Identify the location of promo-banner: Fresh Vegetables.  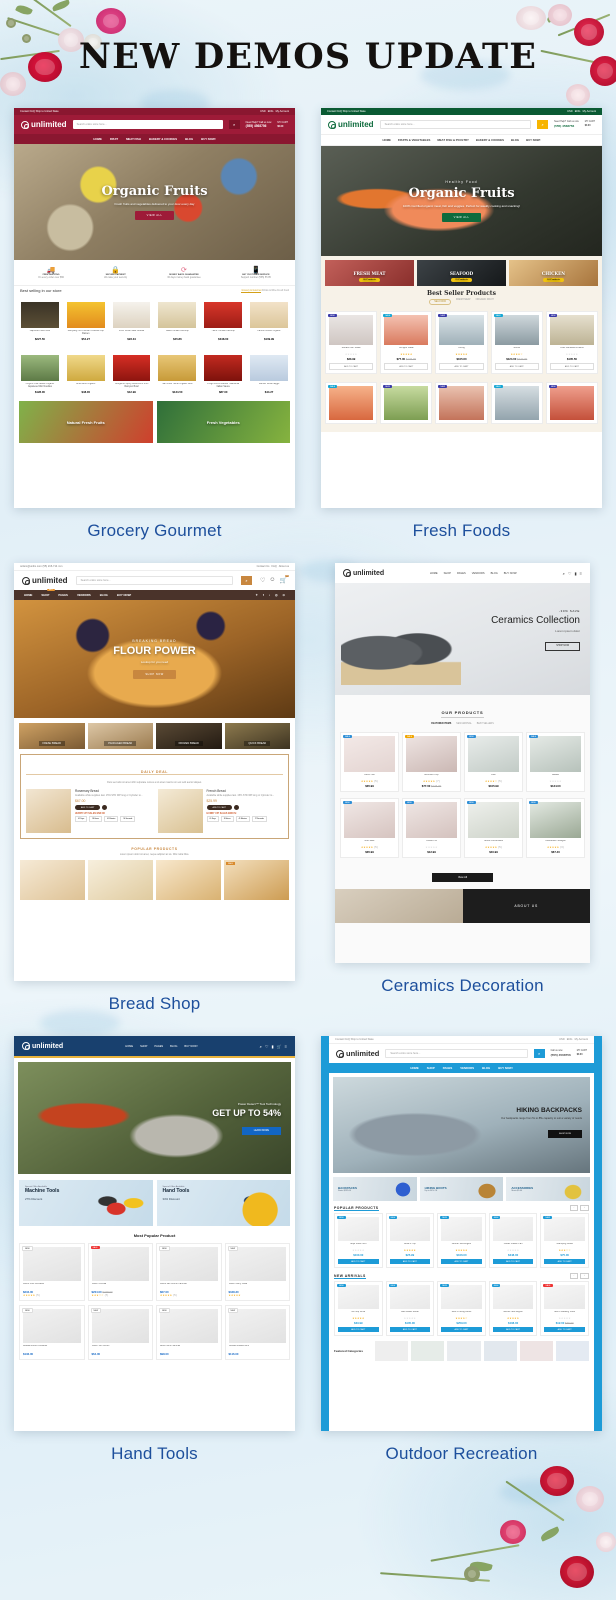
(223, 422).